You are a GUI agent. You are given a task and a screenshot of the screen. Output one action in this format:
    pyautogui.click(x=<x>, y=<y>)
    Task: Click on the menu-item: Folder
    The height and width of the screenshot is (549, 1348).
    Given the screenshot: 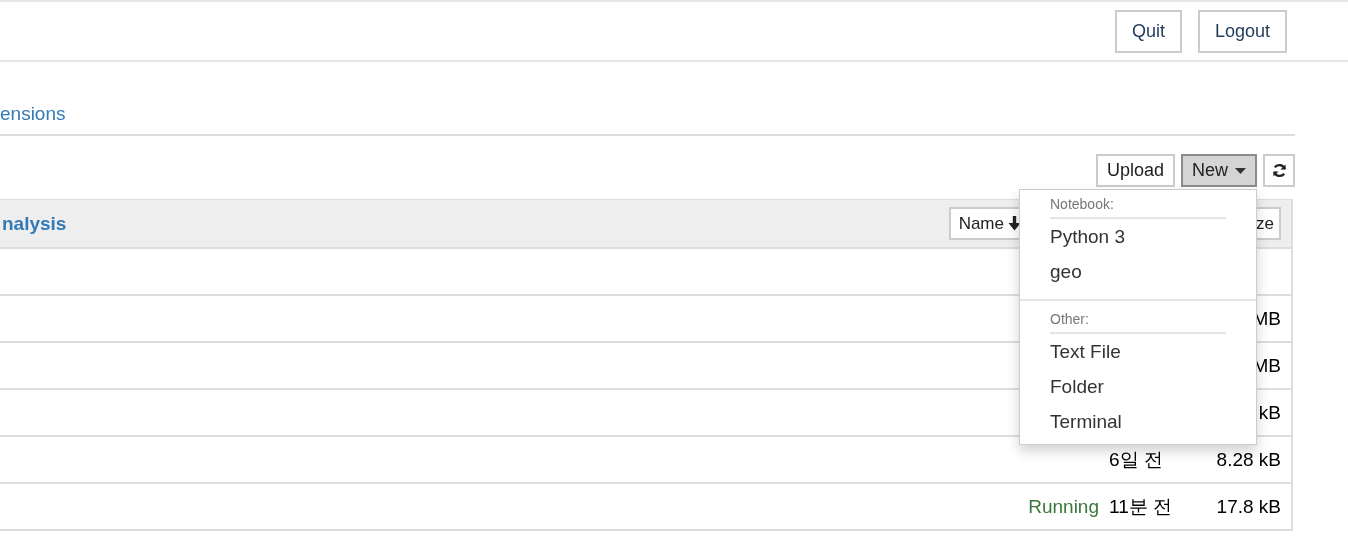 What is the action you would take?
    pyautogui.click(x=1138, y=386)
    